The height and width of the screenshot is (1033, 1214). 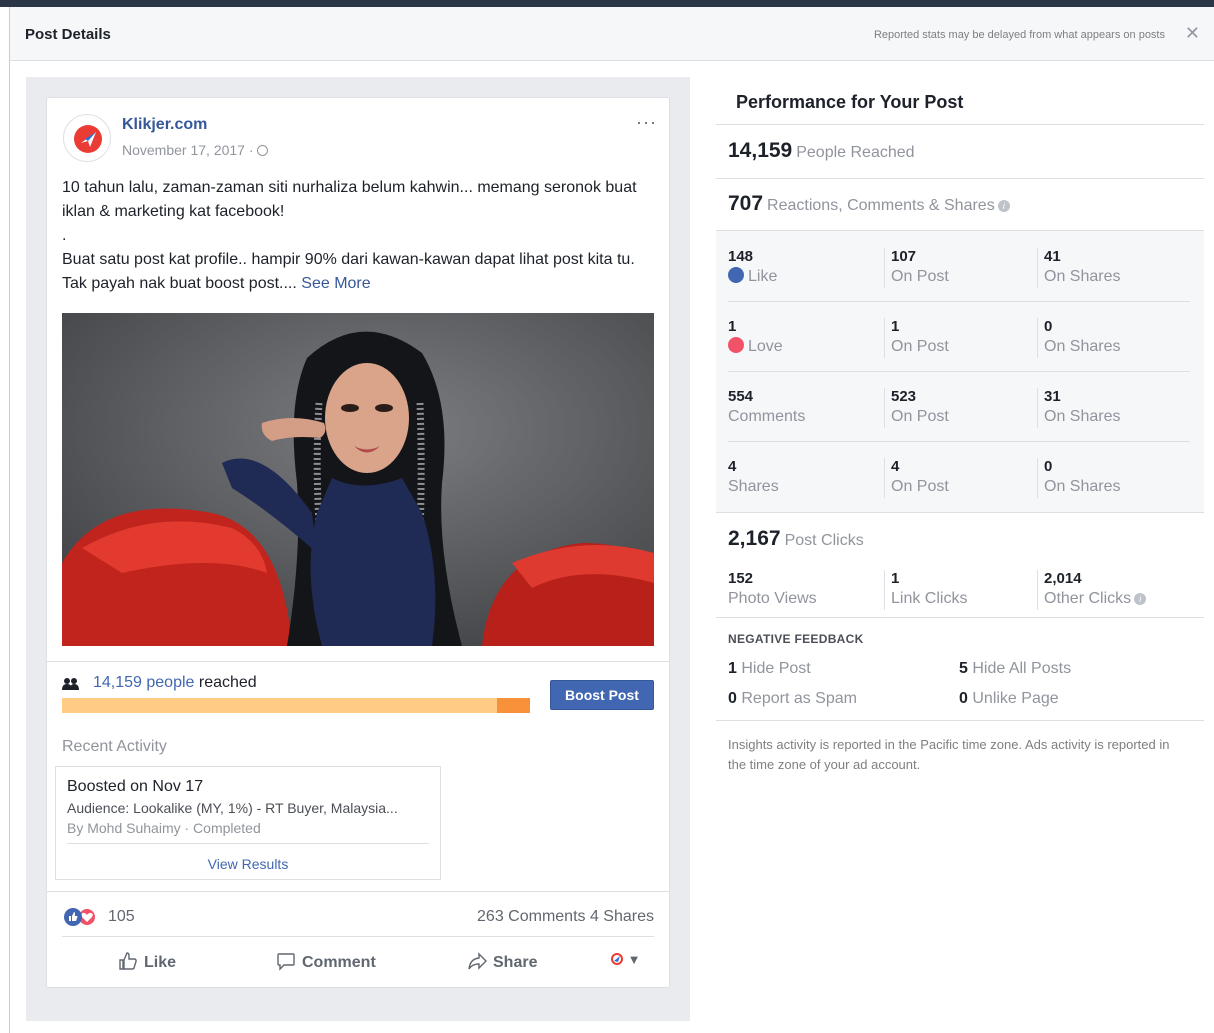 What do you see at coordinates (1052, 396) in the screenshot?
I see `comments-on-shares: 31` at bounding box center [1052, 396].